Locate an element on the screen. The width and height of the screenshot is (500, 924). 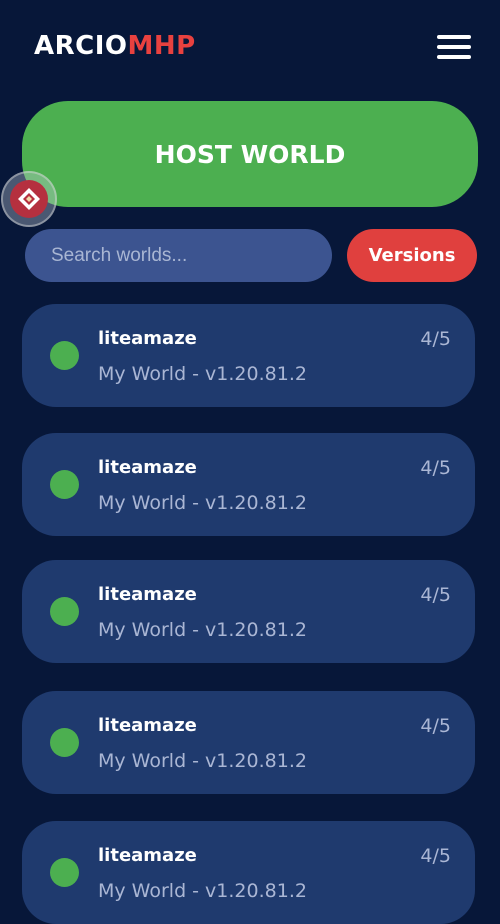
host-world-label: HOST WORLD is located at coordinates (250, 154).